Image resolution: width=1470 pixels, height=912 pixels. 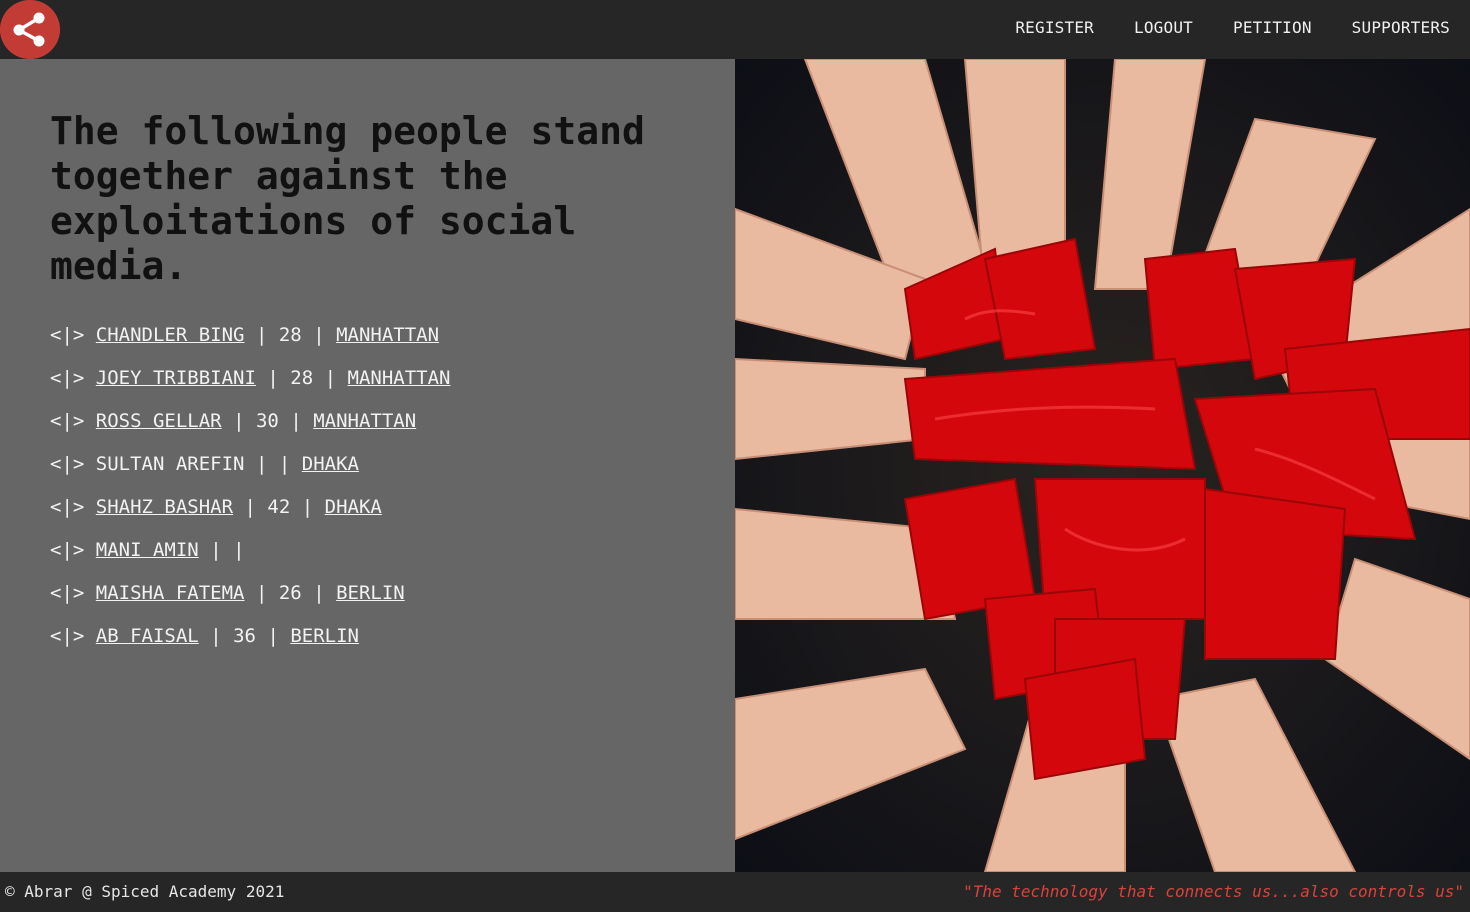 What do you see at coordinates (170, 335) in the screenshot?
I see `signer-name-link: CHANDLER BING` at bounding box center [170, 335].